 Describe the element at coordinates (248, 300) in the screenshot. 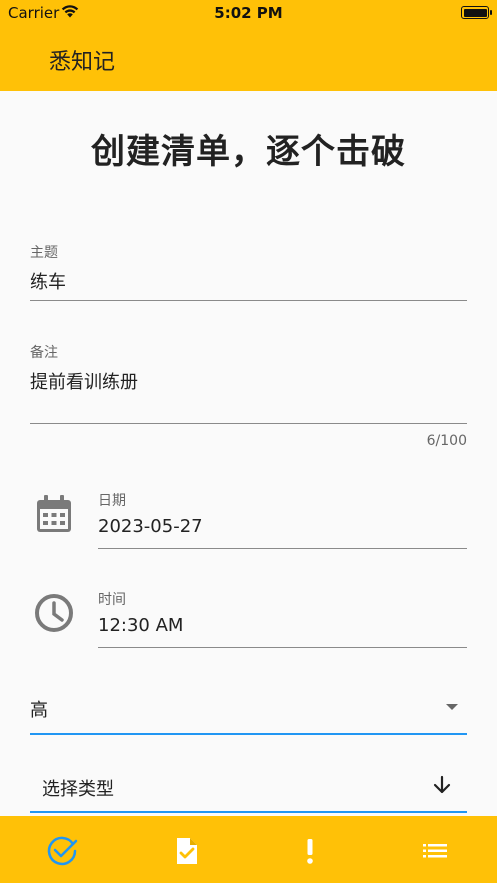

I see `subject-underline` at that location.